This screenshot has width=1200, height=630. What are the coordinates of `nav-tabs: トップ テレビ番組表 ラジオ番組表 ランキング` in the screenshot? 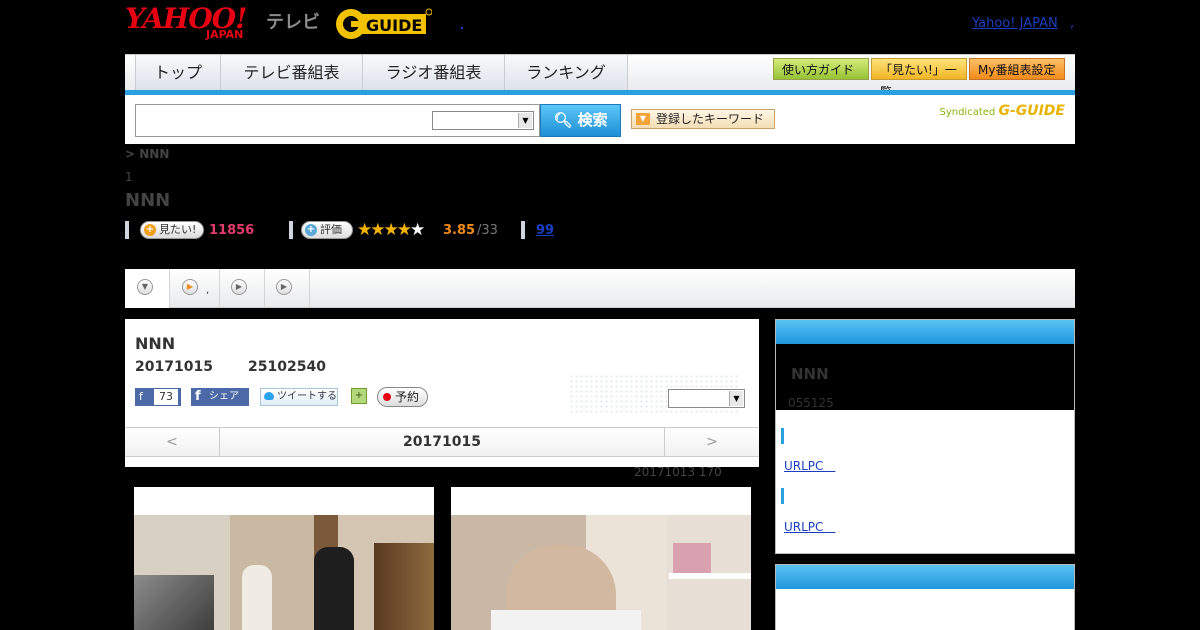 It's located at (381, 73).